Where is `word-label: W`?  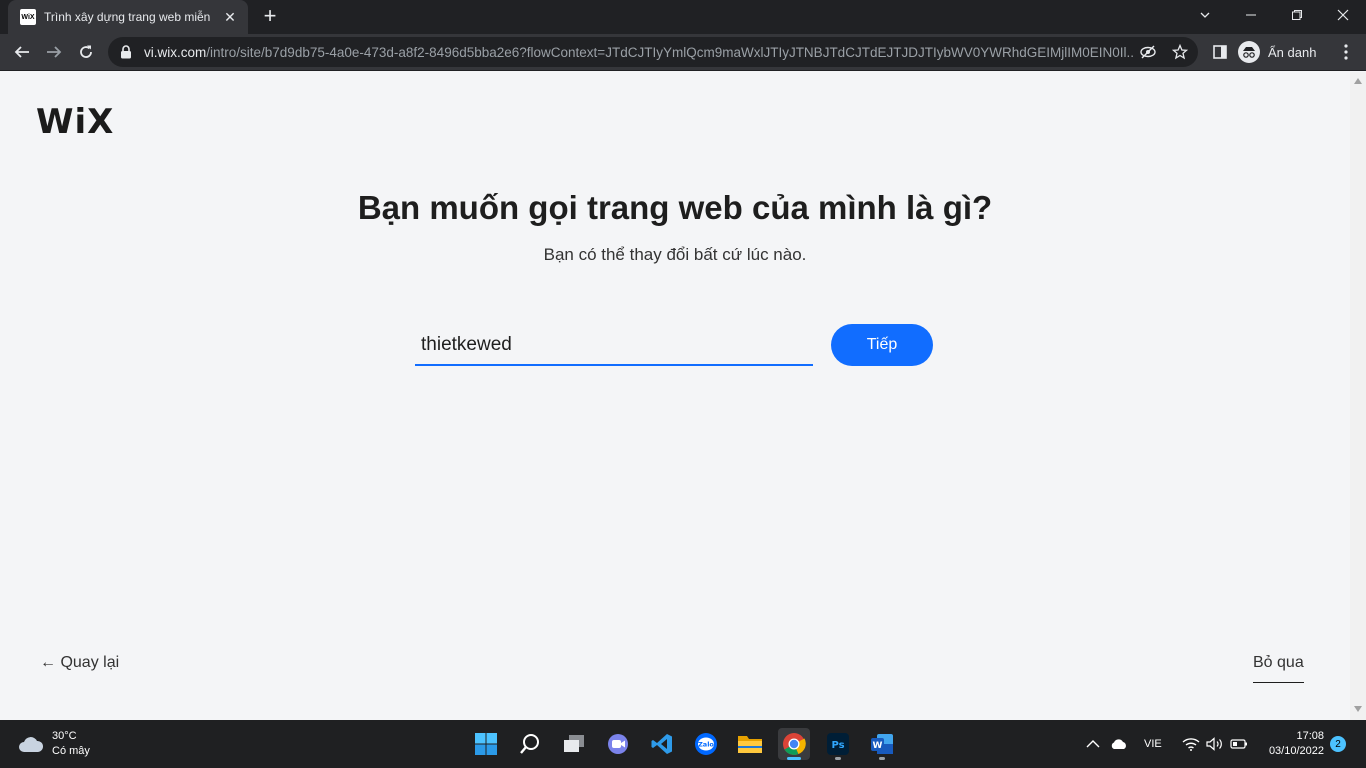 word-label: W is located at coordinates (878, 746).